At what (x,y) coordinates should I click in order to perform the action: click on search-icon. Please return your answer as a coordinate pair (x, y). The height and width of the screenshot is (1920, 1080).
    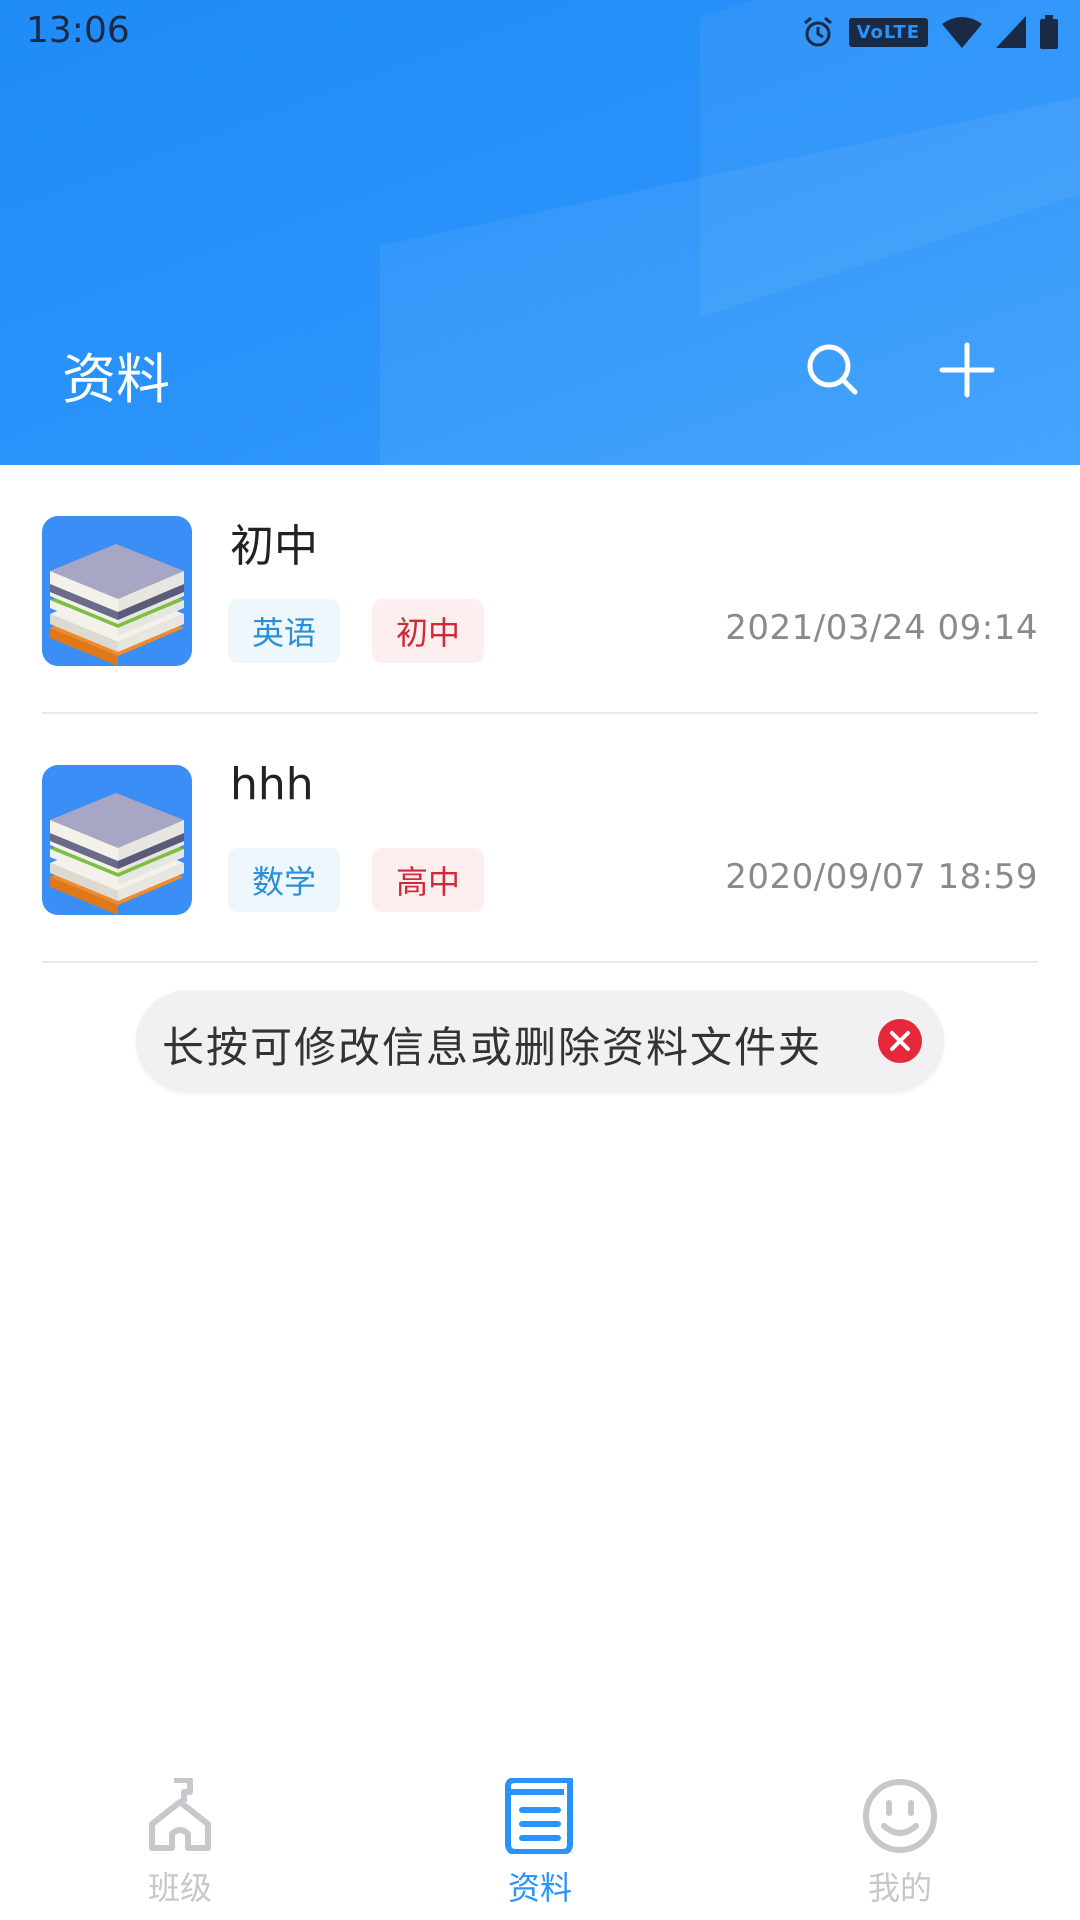
    Looking at the image, I should click on (832, 369).